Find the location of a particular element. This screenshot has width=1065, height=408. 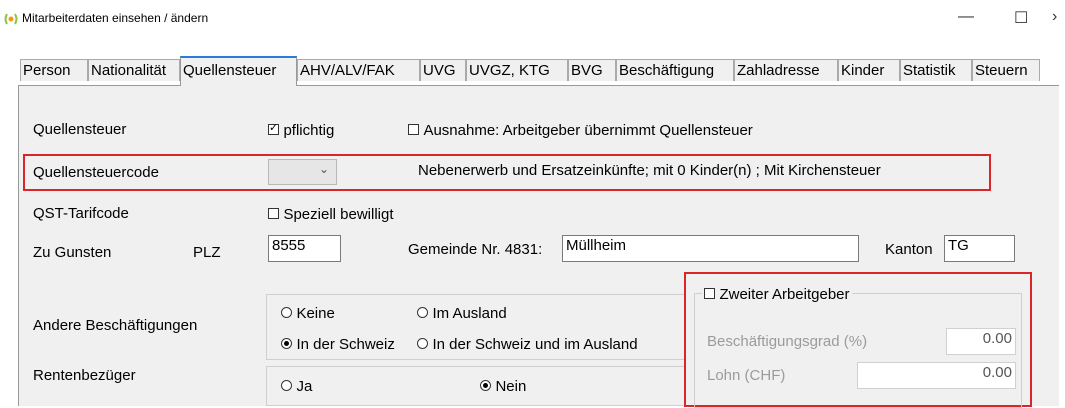

radio-ja: Ja is located at coordinates (296, 387).